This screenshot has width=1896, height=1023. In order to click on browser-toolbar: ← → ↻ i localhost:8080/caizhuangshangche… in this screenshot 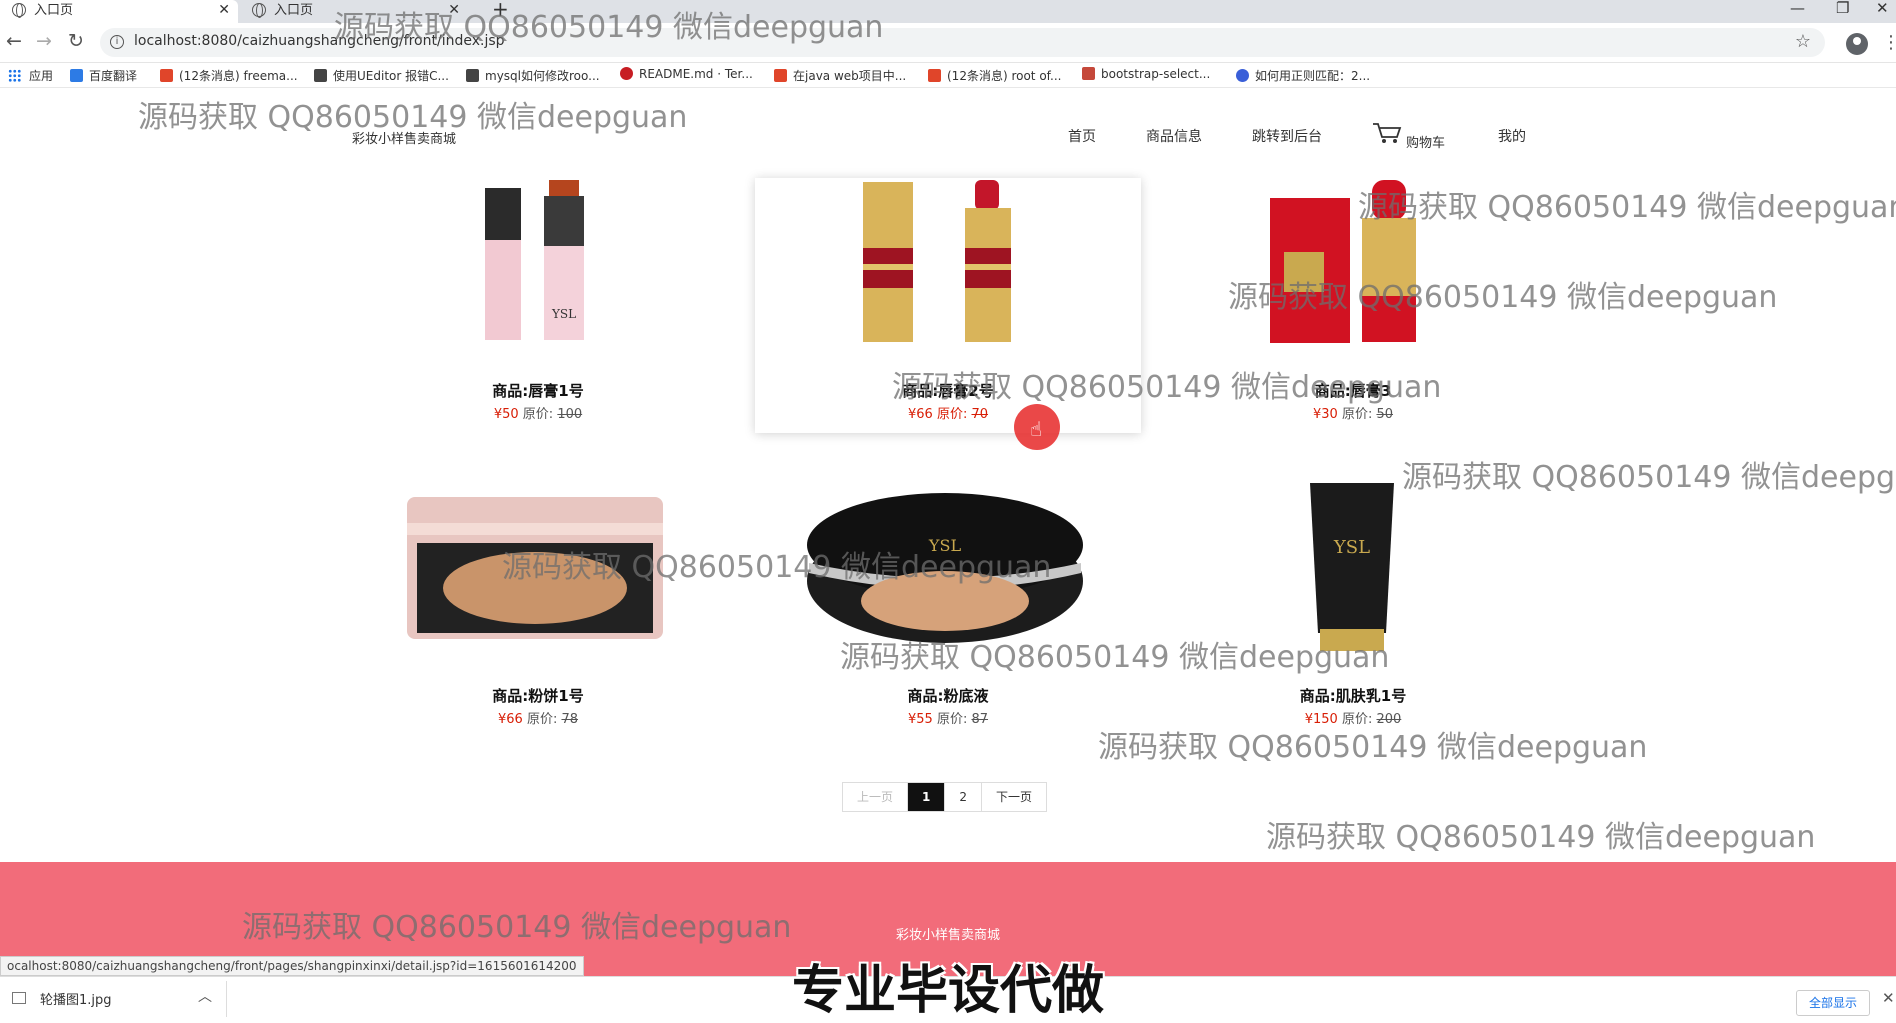, I will do `click(948, 43)`.